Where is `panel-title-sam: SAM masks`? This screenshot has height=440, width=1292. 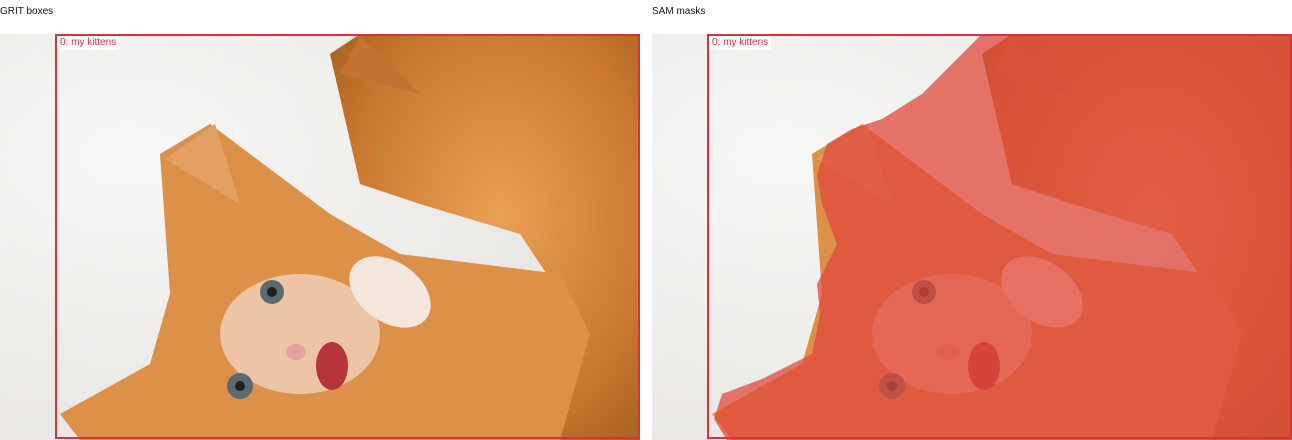 panel-title-sam: SAM masks is located at coordinates (679, 11).